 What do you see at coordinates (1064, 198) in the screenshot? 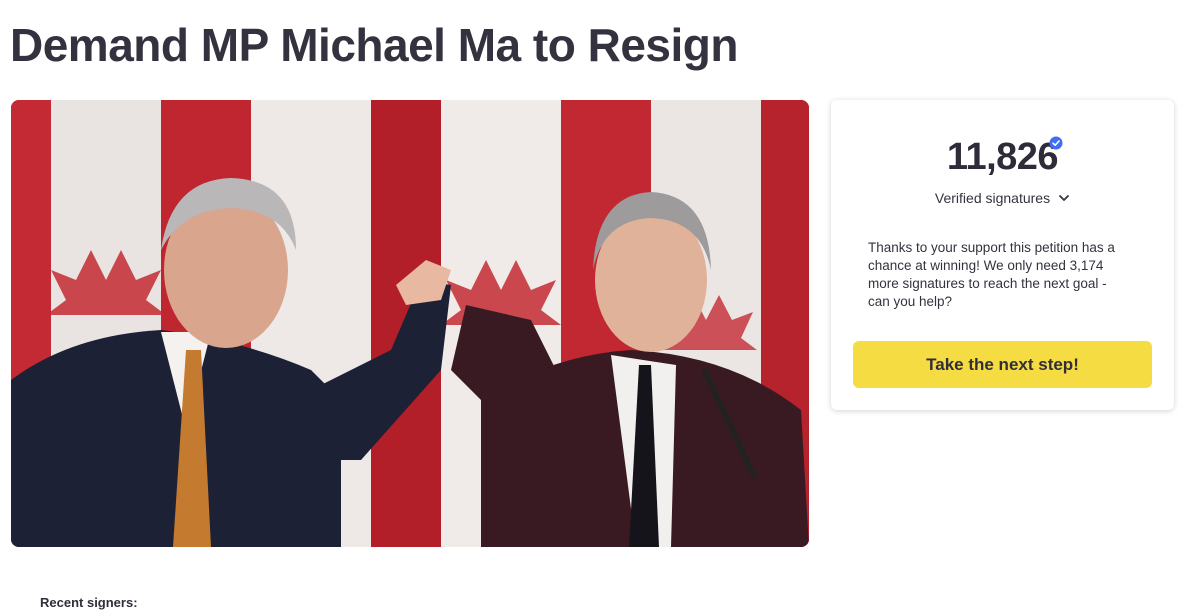
I see `chevron-down-icon` at bounding box center [1064, 198].